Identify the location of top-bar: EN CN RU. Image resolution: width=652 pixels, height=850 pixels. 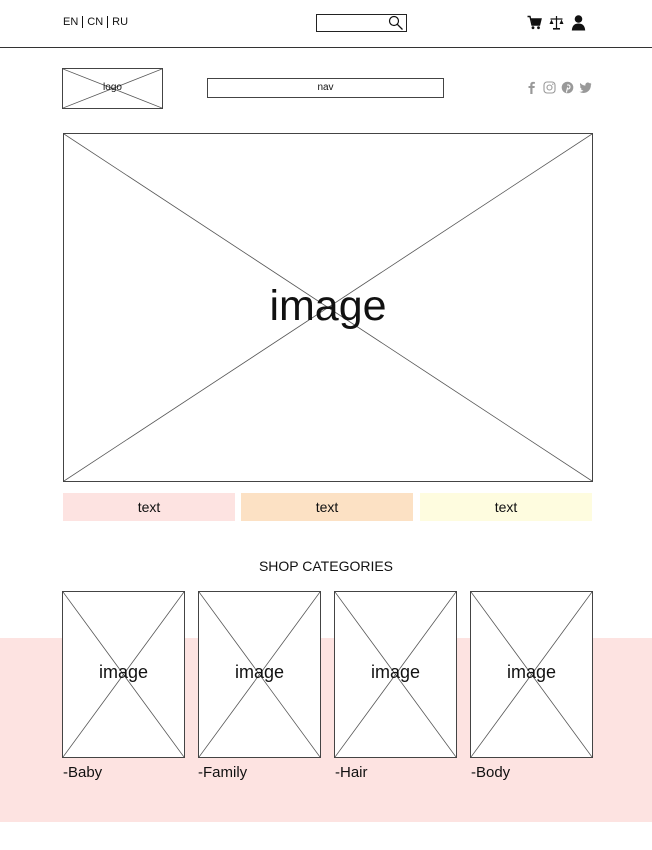
(326, 24).